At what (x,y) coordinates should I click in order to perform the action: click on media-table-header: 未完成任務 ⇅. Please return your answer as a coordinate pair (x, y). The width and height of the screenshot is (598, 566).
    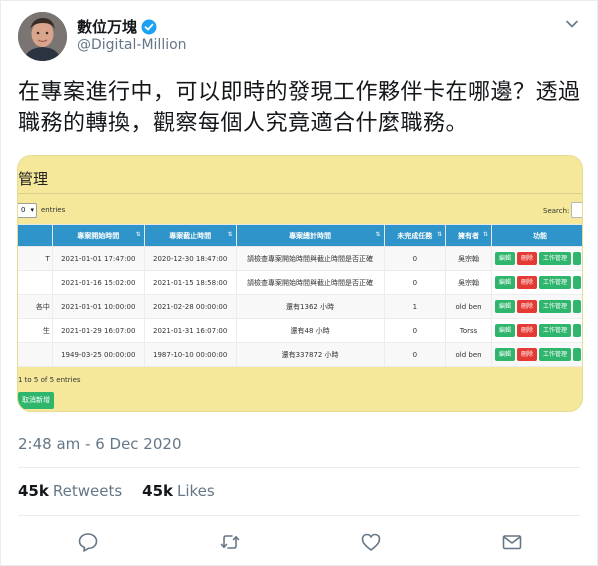
    Looking at the image, I should click on (415, 235).